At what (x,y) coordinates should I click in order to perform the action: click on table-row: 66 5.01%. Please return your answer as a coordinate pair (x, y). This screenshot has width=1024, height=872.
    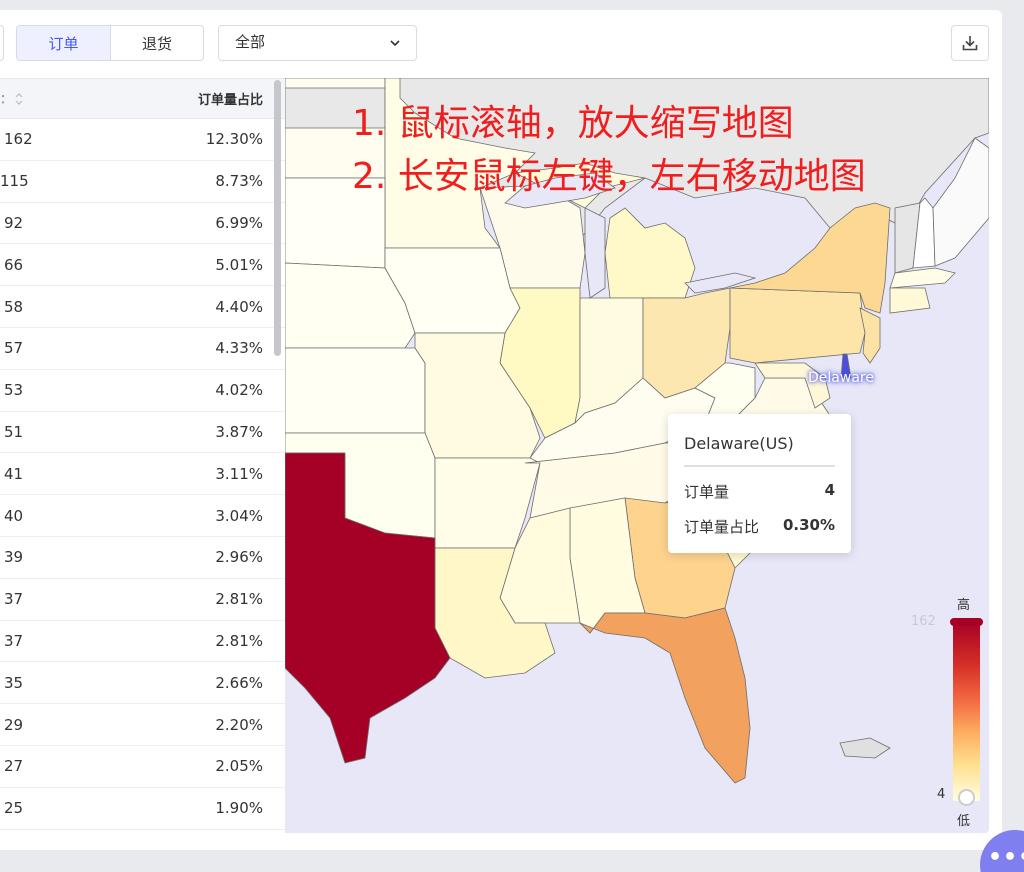
    Looking at the image, I should click on (142, 265).